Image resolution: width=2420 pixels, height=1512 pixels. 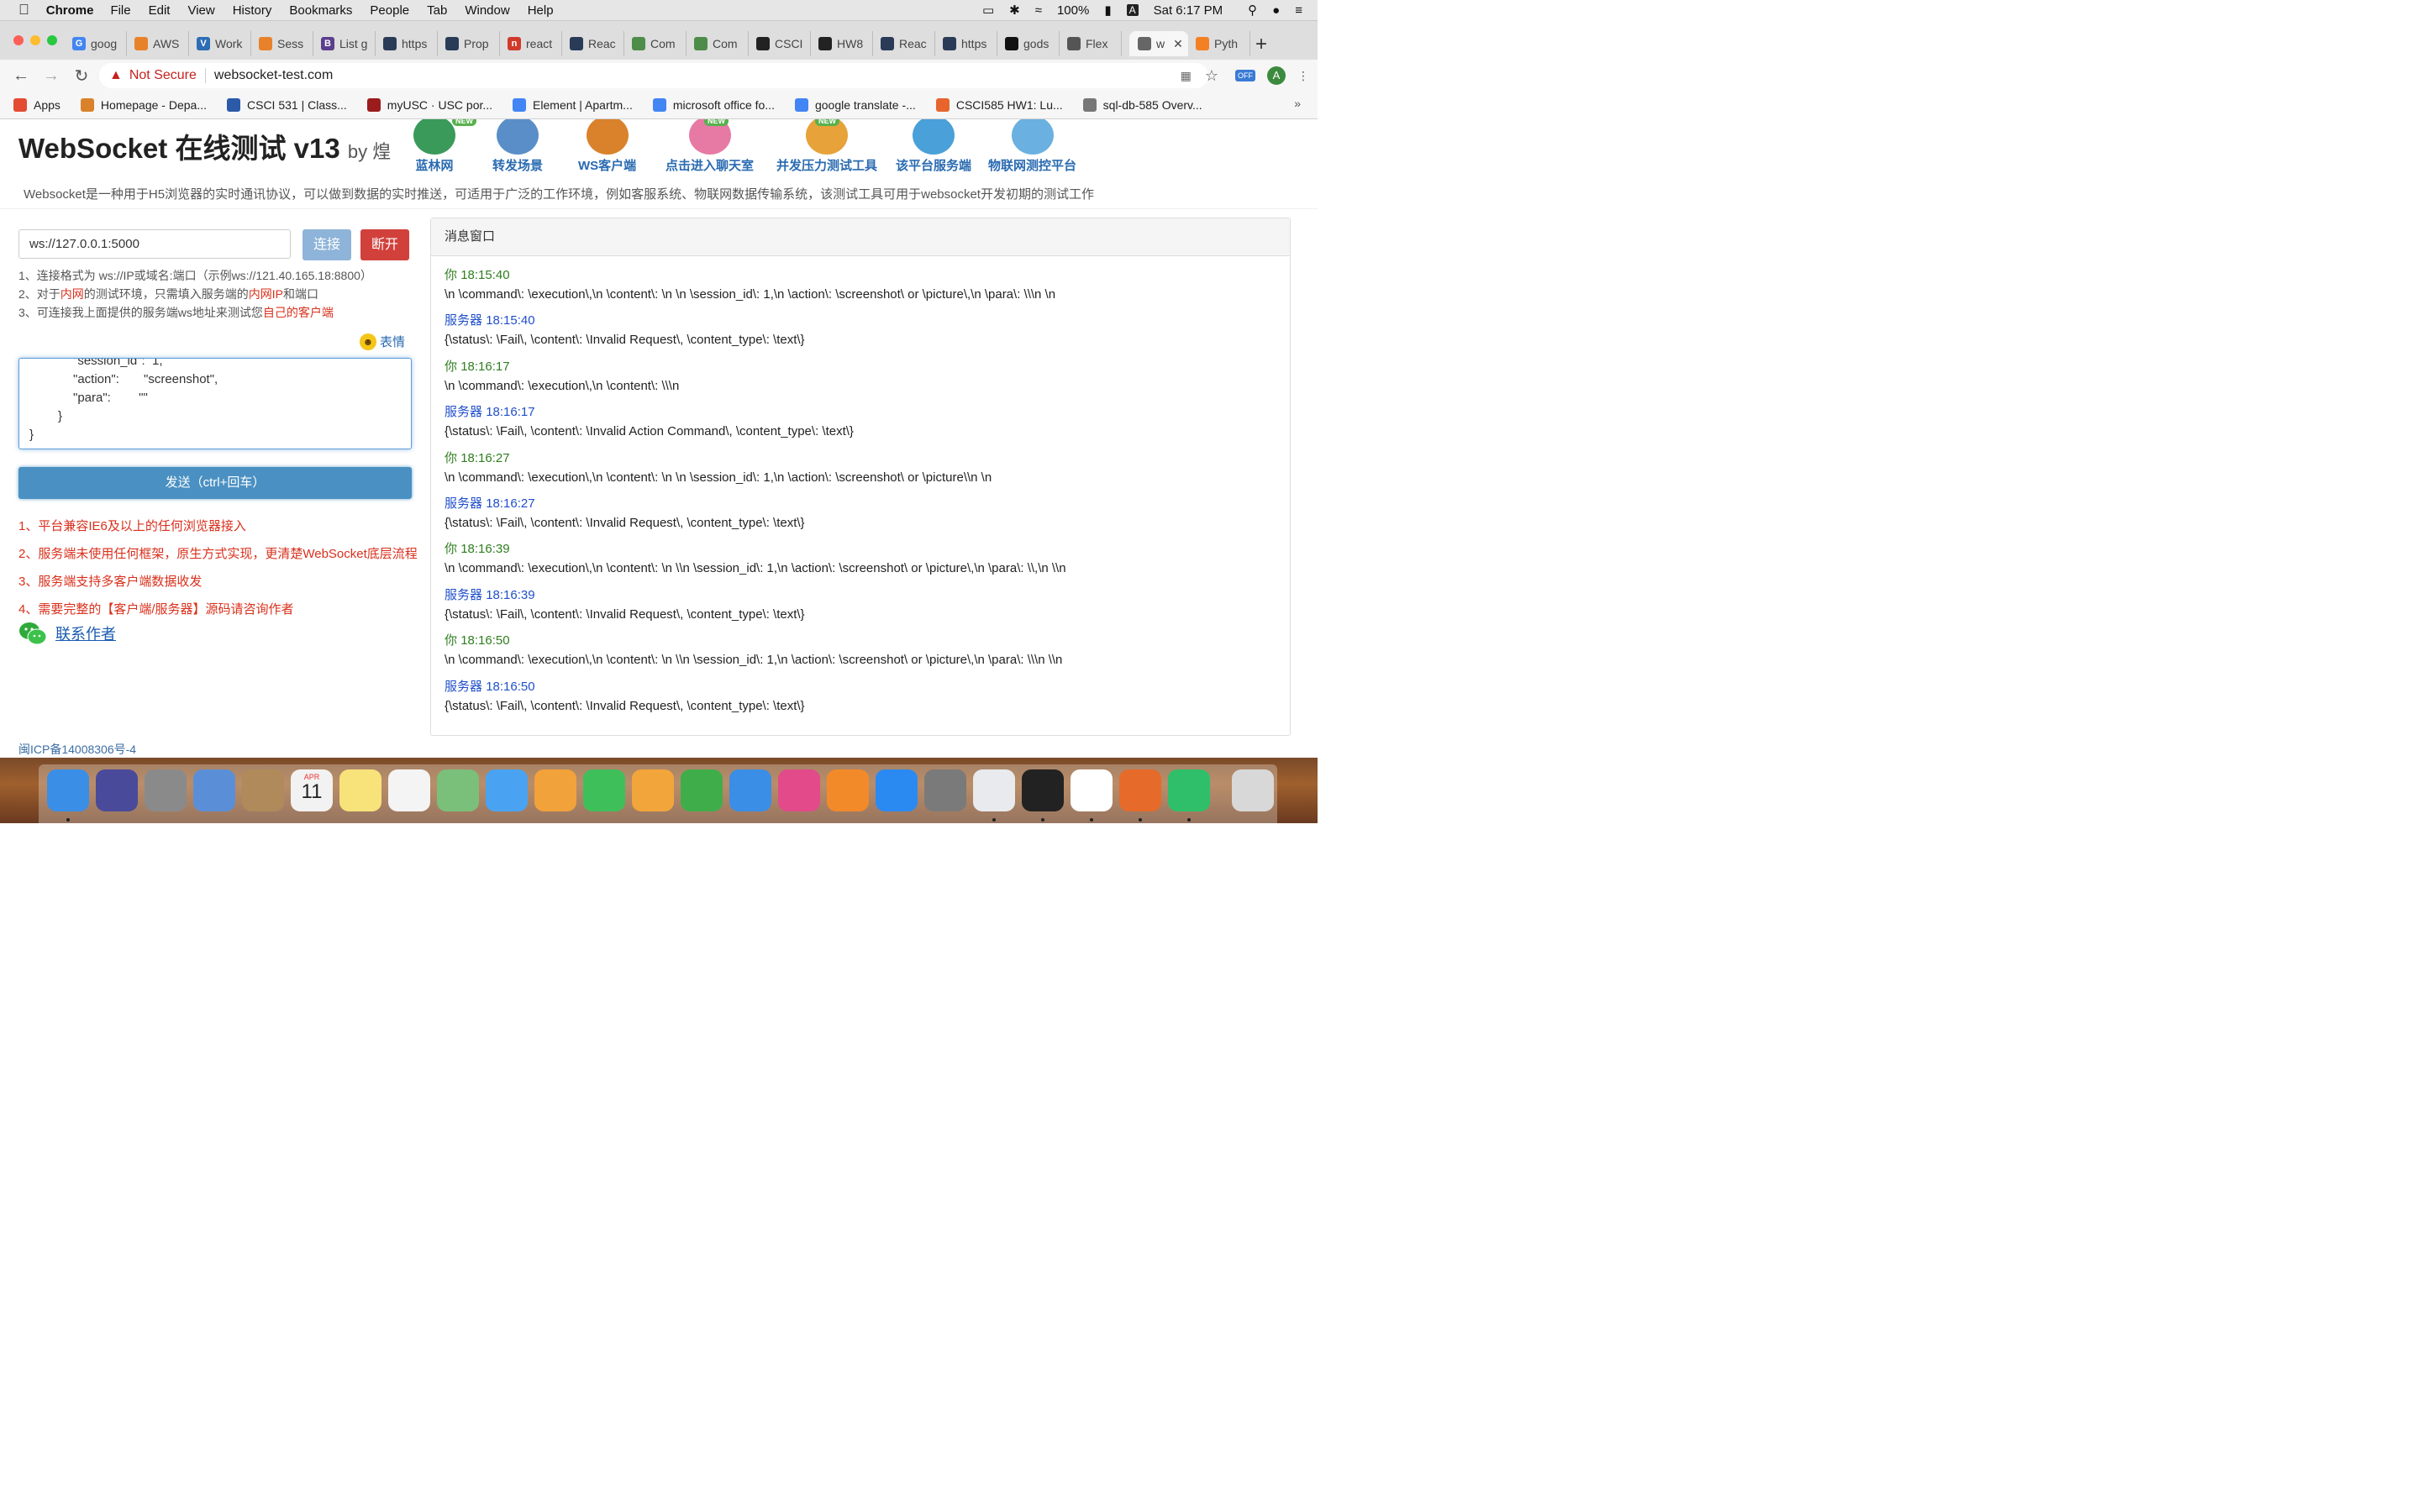 What do you see at coordinates (848, 790) in the screenshot?
I see `books-icon` at bounding box center [848, 790].